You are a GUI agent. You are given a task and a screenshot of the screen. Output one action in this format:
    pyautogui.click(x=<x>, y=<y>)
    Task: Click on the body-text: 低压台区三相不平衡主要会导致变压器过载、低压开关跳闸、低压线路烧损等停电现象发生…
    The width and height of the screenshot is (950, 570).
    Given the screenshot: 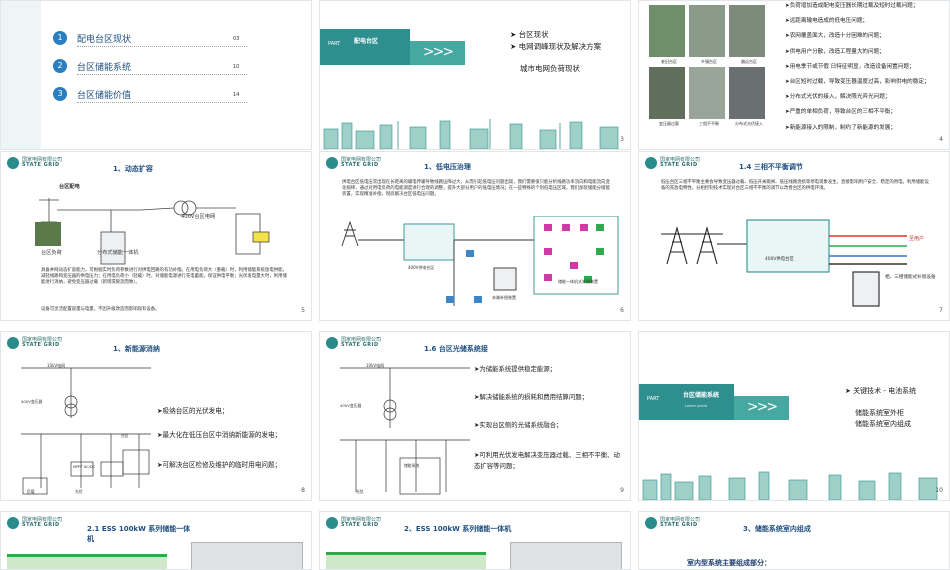 What is the action you would take?
    pyautogui.click(x=795, y=185)
    